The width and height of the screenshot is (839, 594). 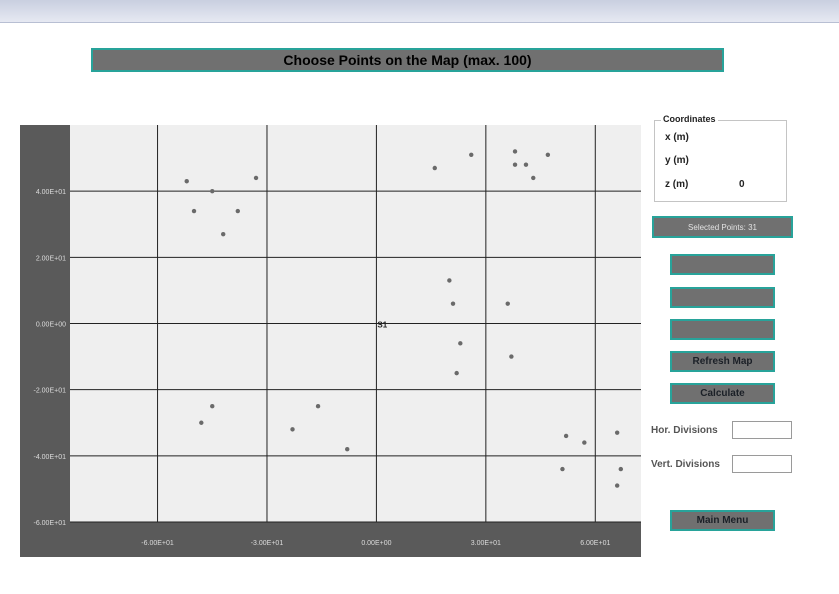 I want to click on x-tick-label: 3.00E+01, so click(x=486, y=543).